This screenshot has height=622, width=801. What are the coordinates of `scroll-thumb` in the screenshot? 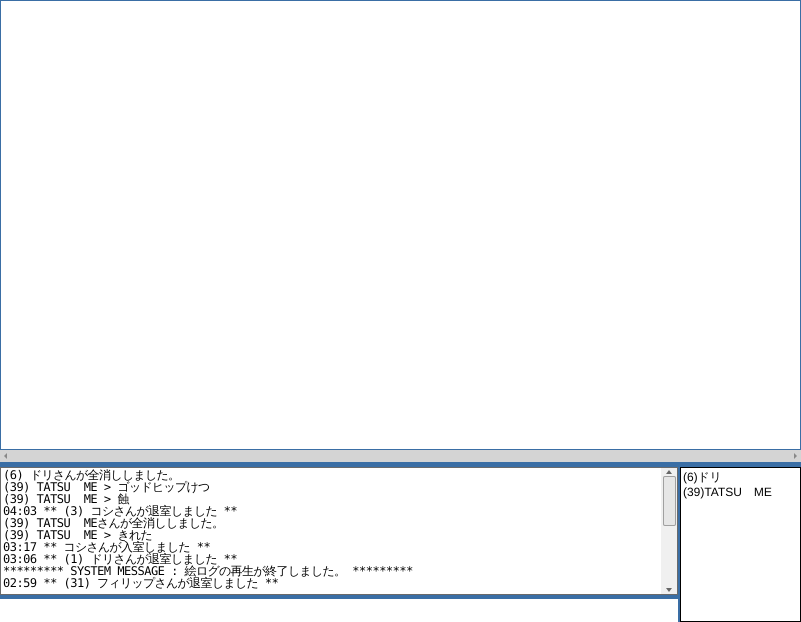 It's located at (669, 501).